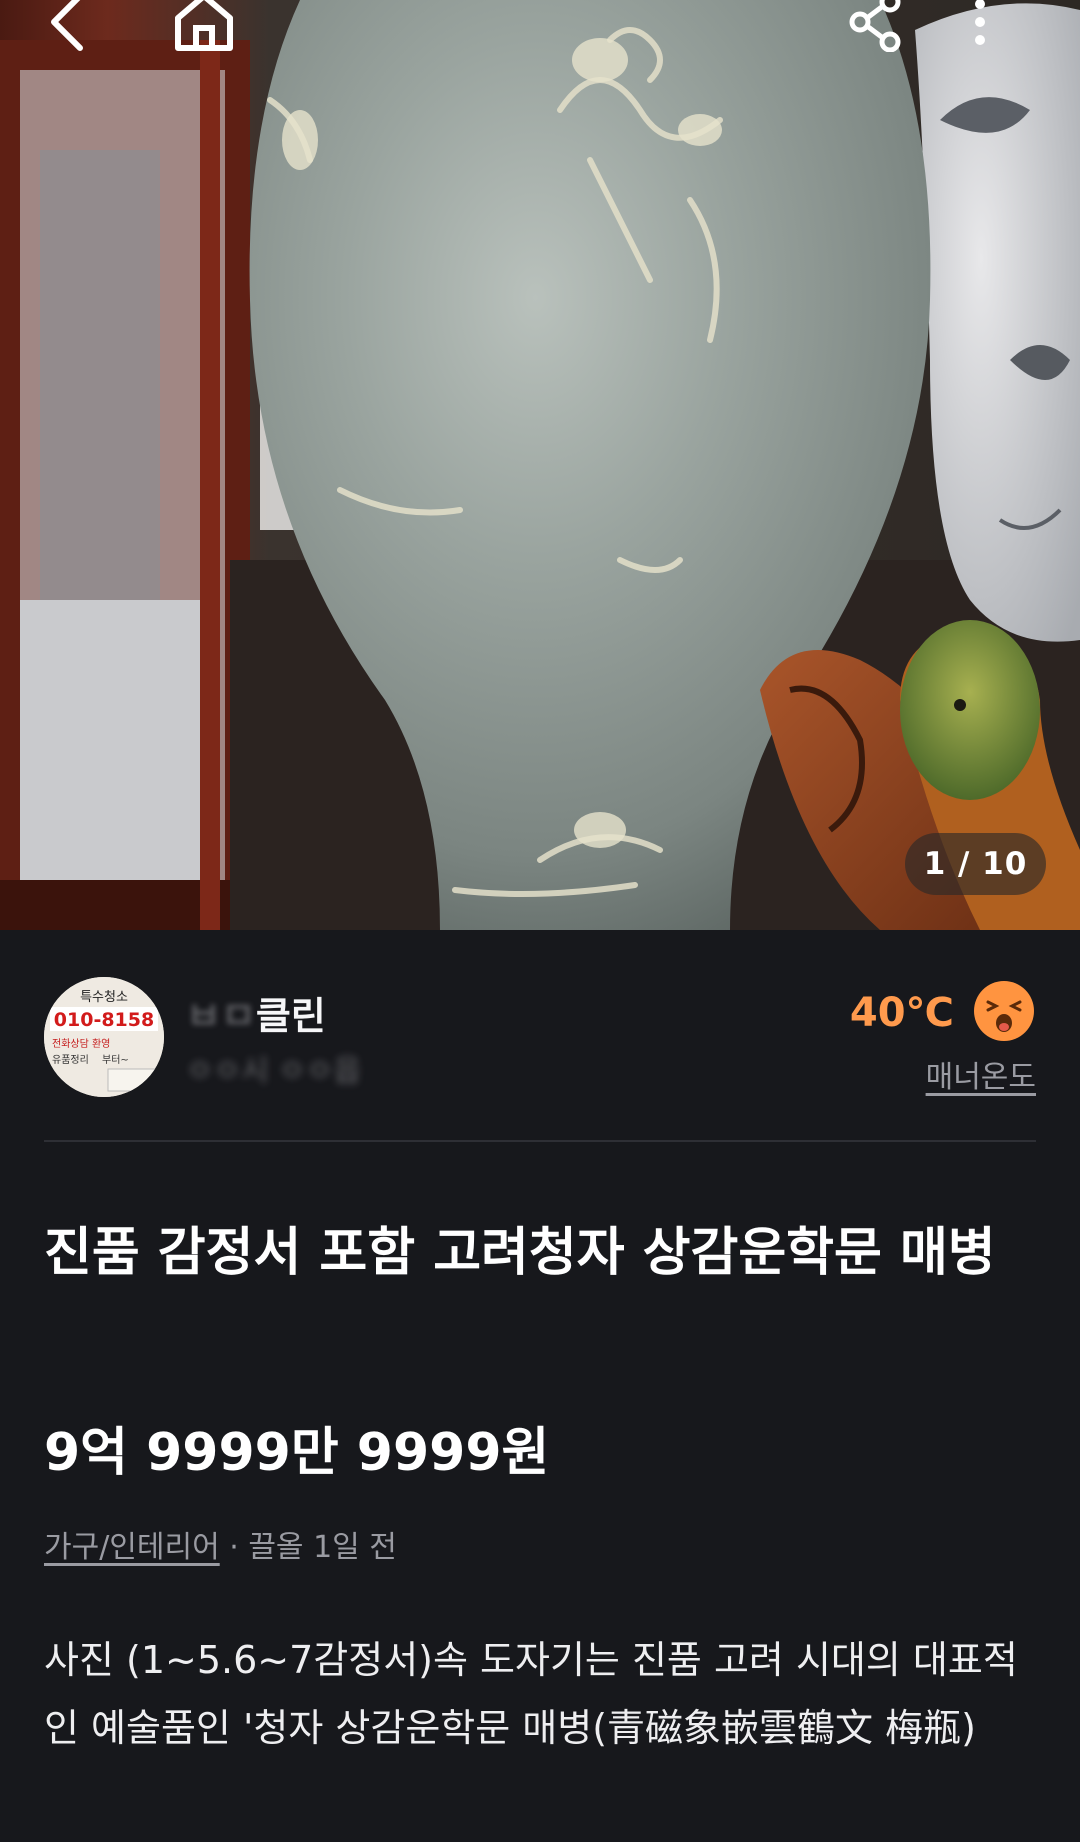 This screenshot has width=1080, height=1842. Describe the element at coordinates (104, 1020) in the screenshot. I see `avatar-phone: 010-8158` at that location.